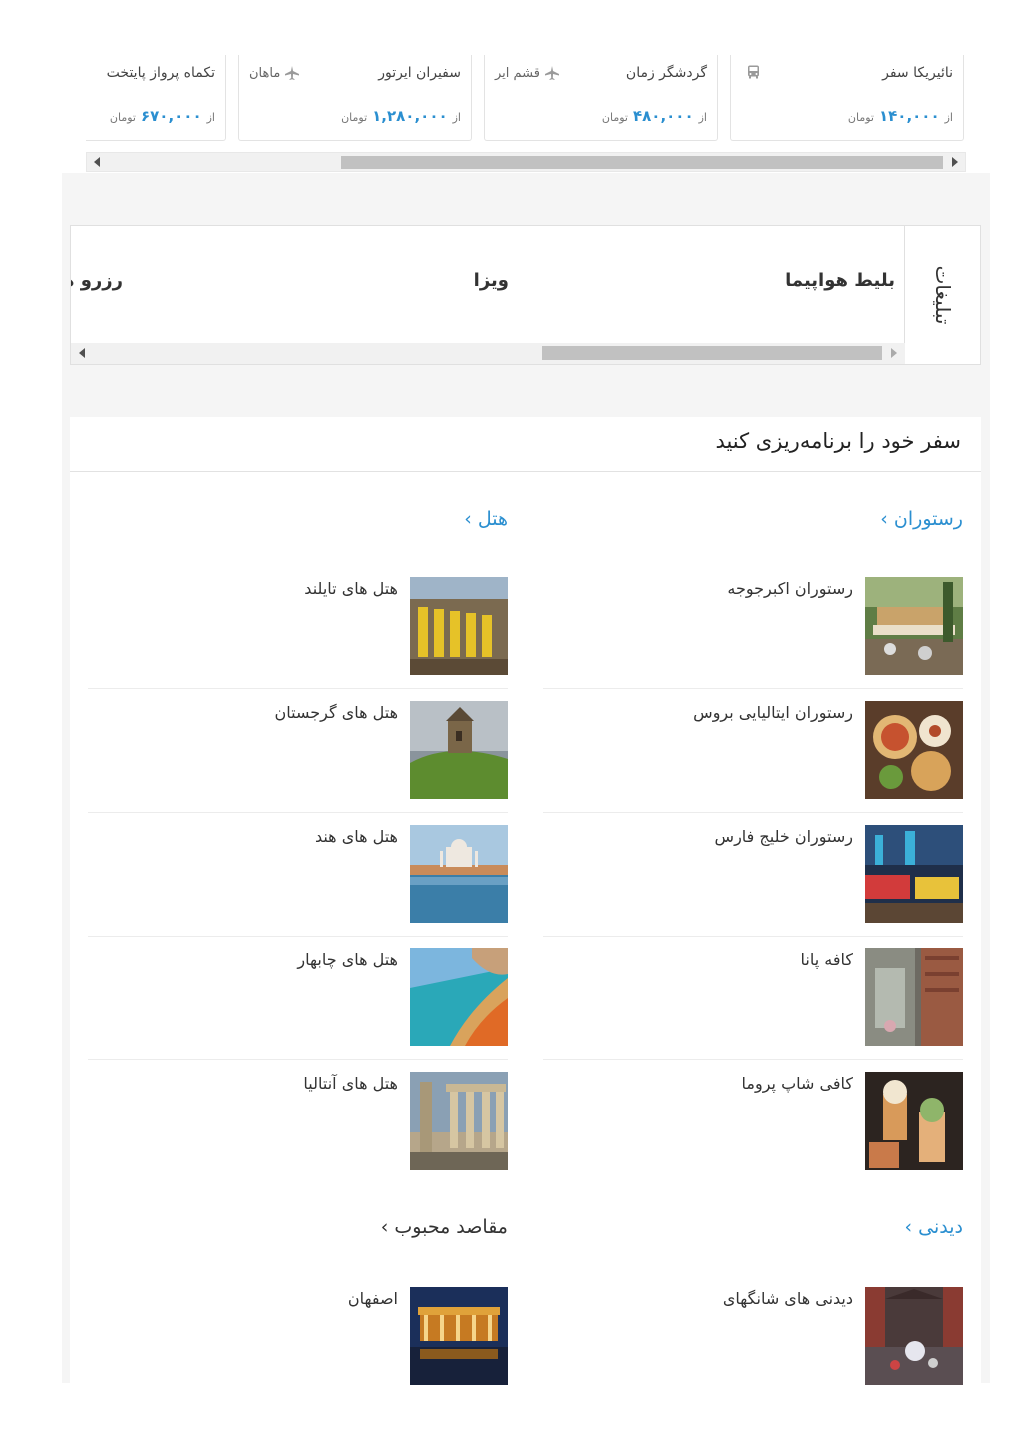  What do you see at coordinates (356, 836) in the screenshot?
I see `item-label: هتل های هند` at bounding box center [356, 836].